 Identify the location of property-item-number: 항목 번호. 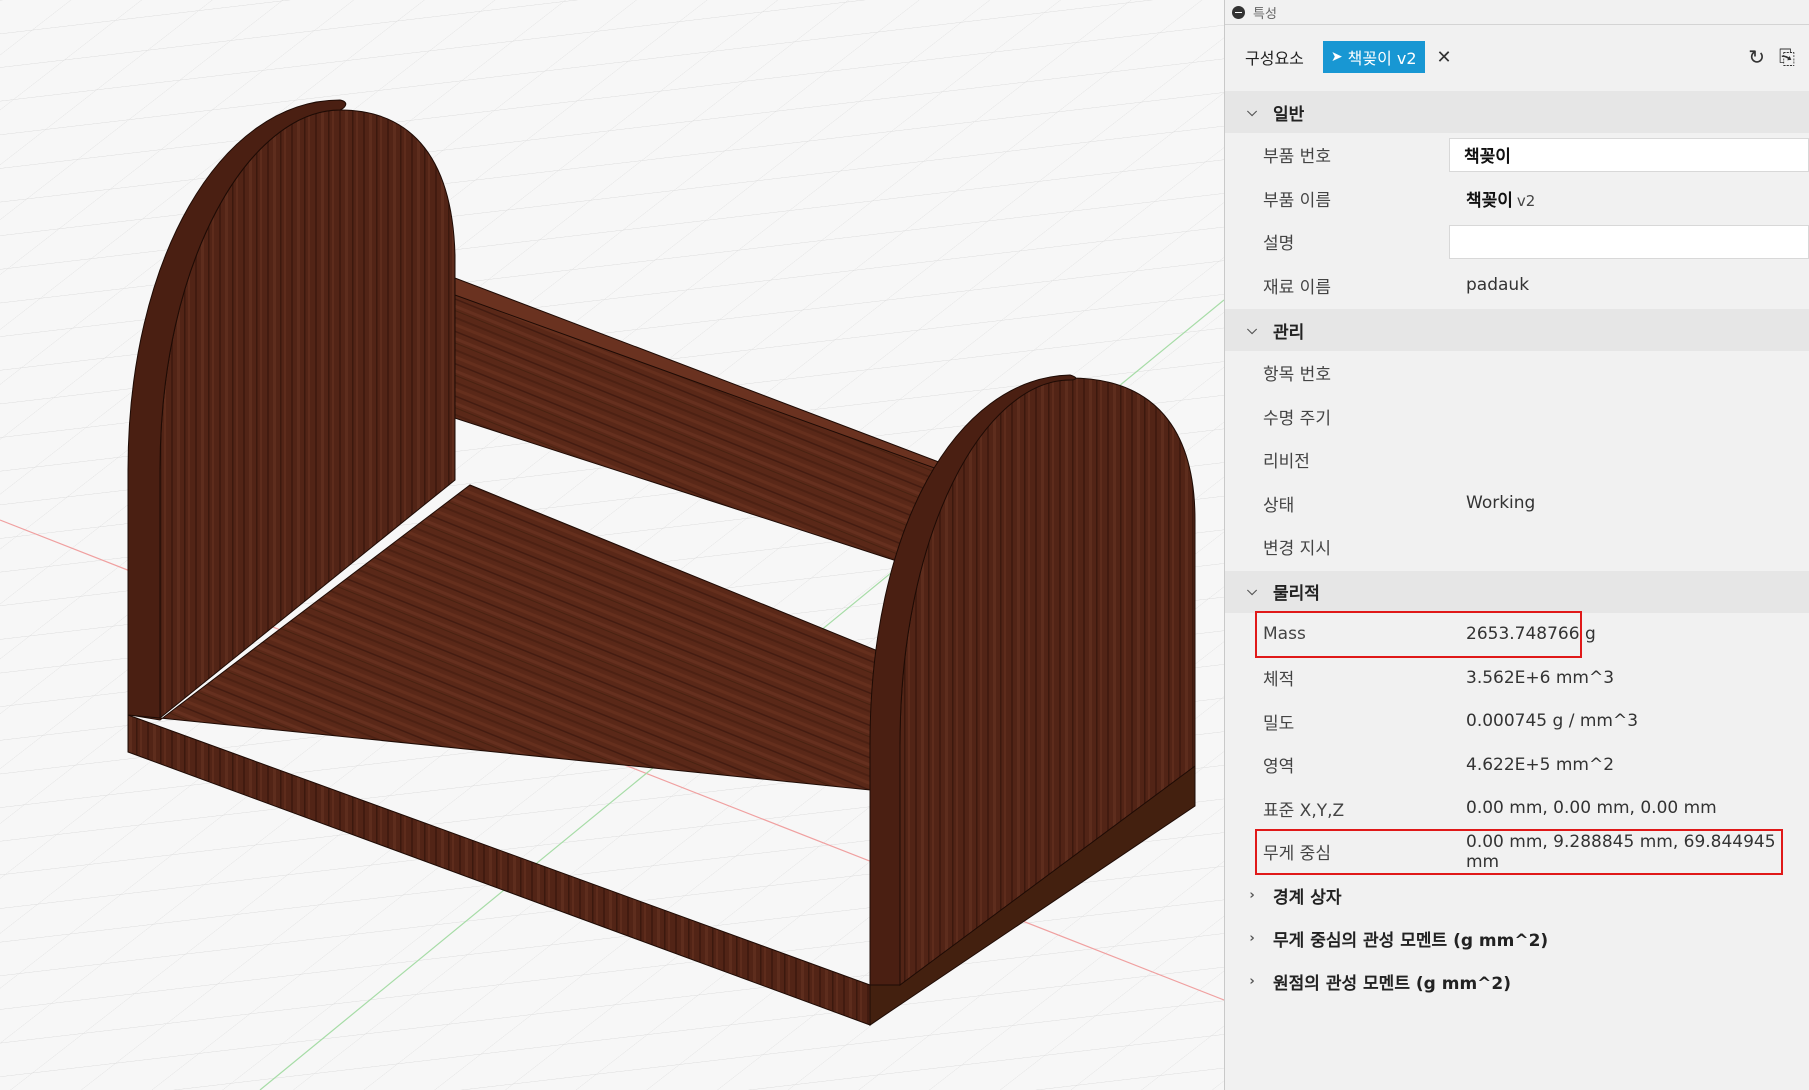
(1517, 373).